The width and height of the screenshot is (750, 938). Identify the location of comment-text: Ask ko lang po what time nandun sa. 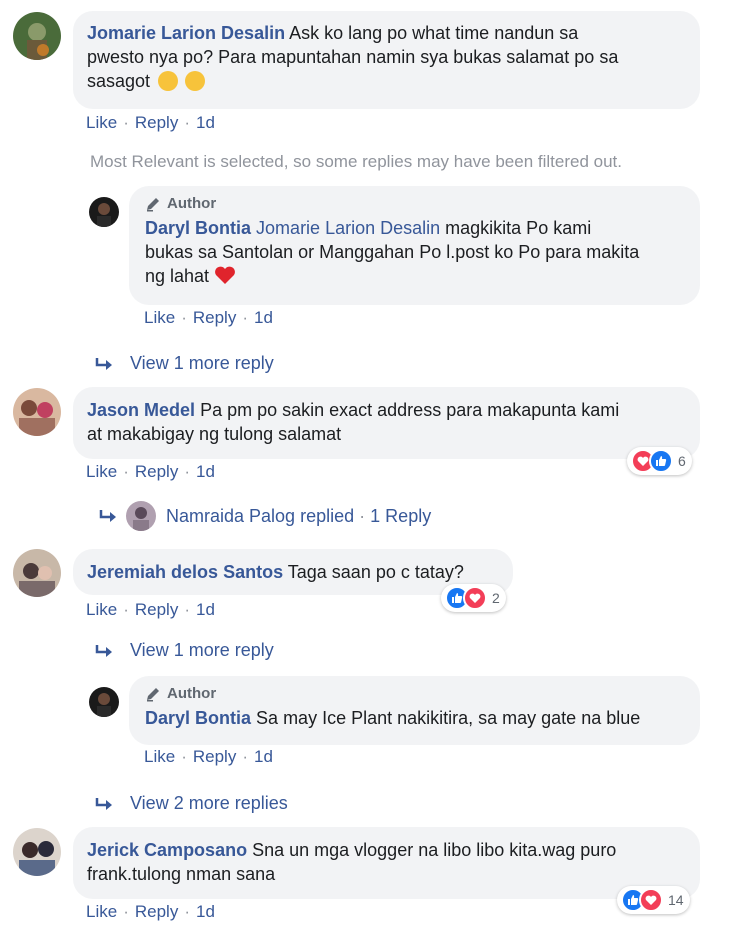
(434, 33).